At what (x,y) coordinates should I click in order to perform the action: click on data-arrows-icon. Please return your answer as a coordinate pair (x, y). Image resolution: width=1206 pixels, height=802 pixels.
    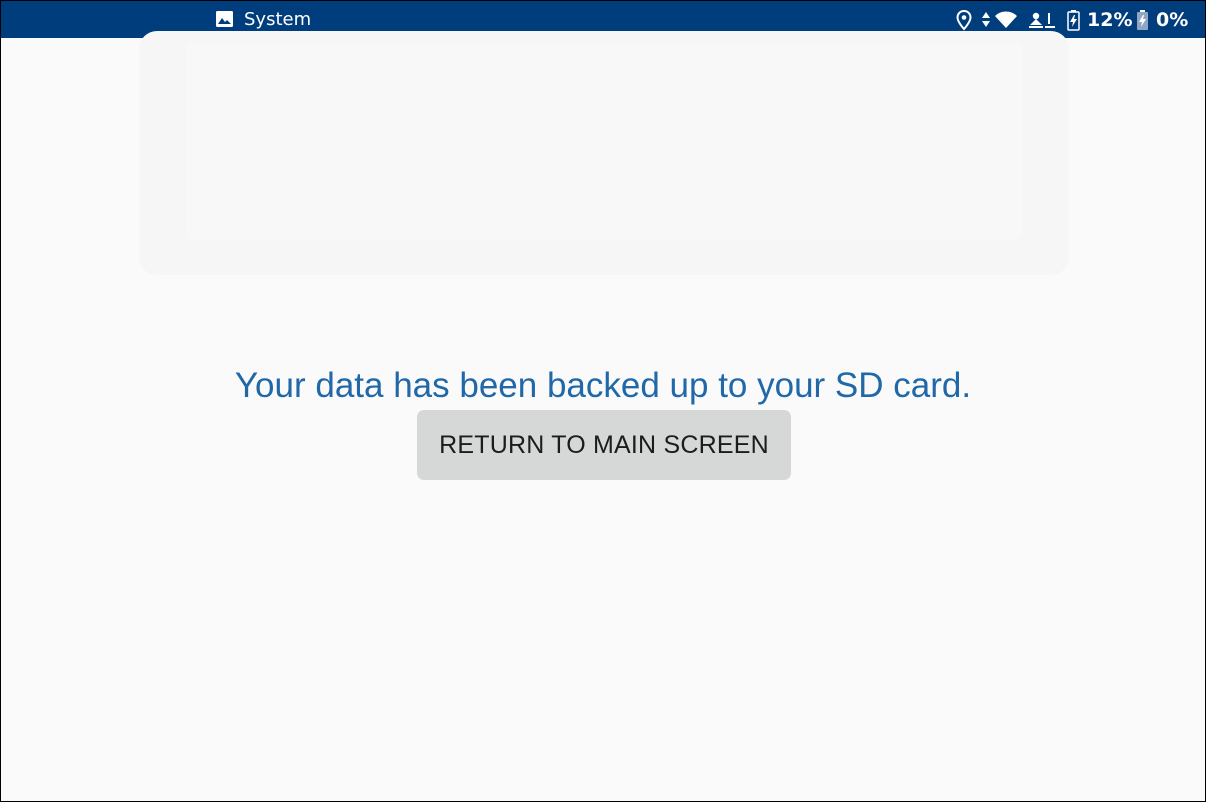
    Looking at the image, I should click on (986, 19).